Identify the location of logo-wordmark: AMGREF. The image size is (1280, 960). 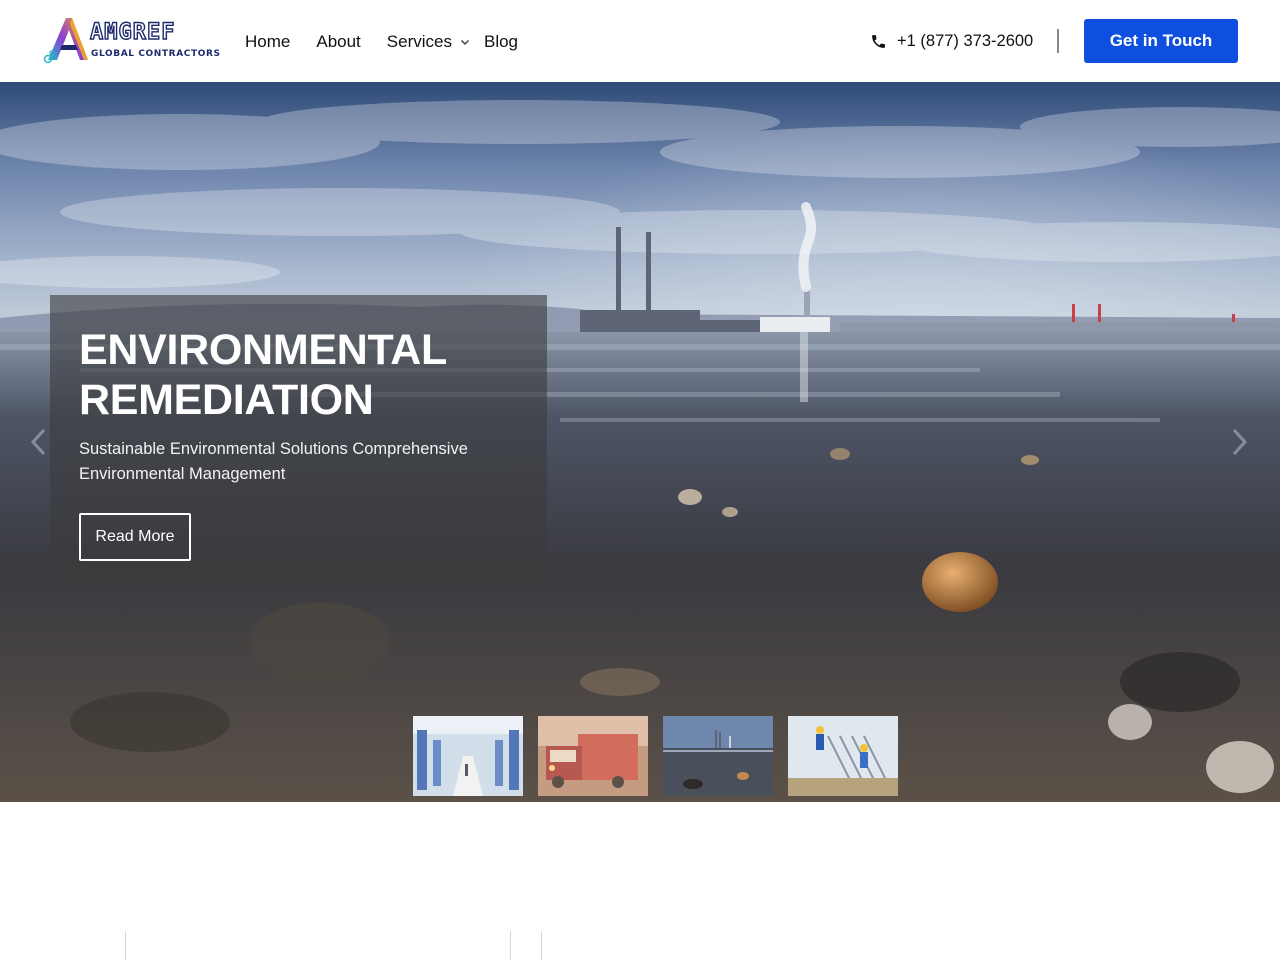
(132, 32).